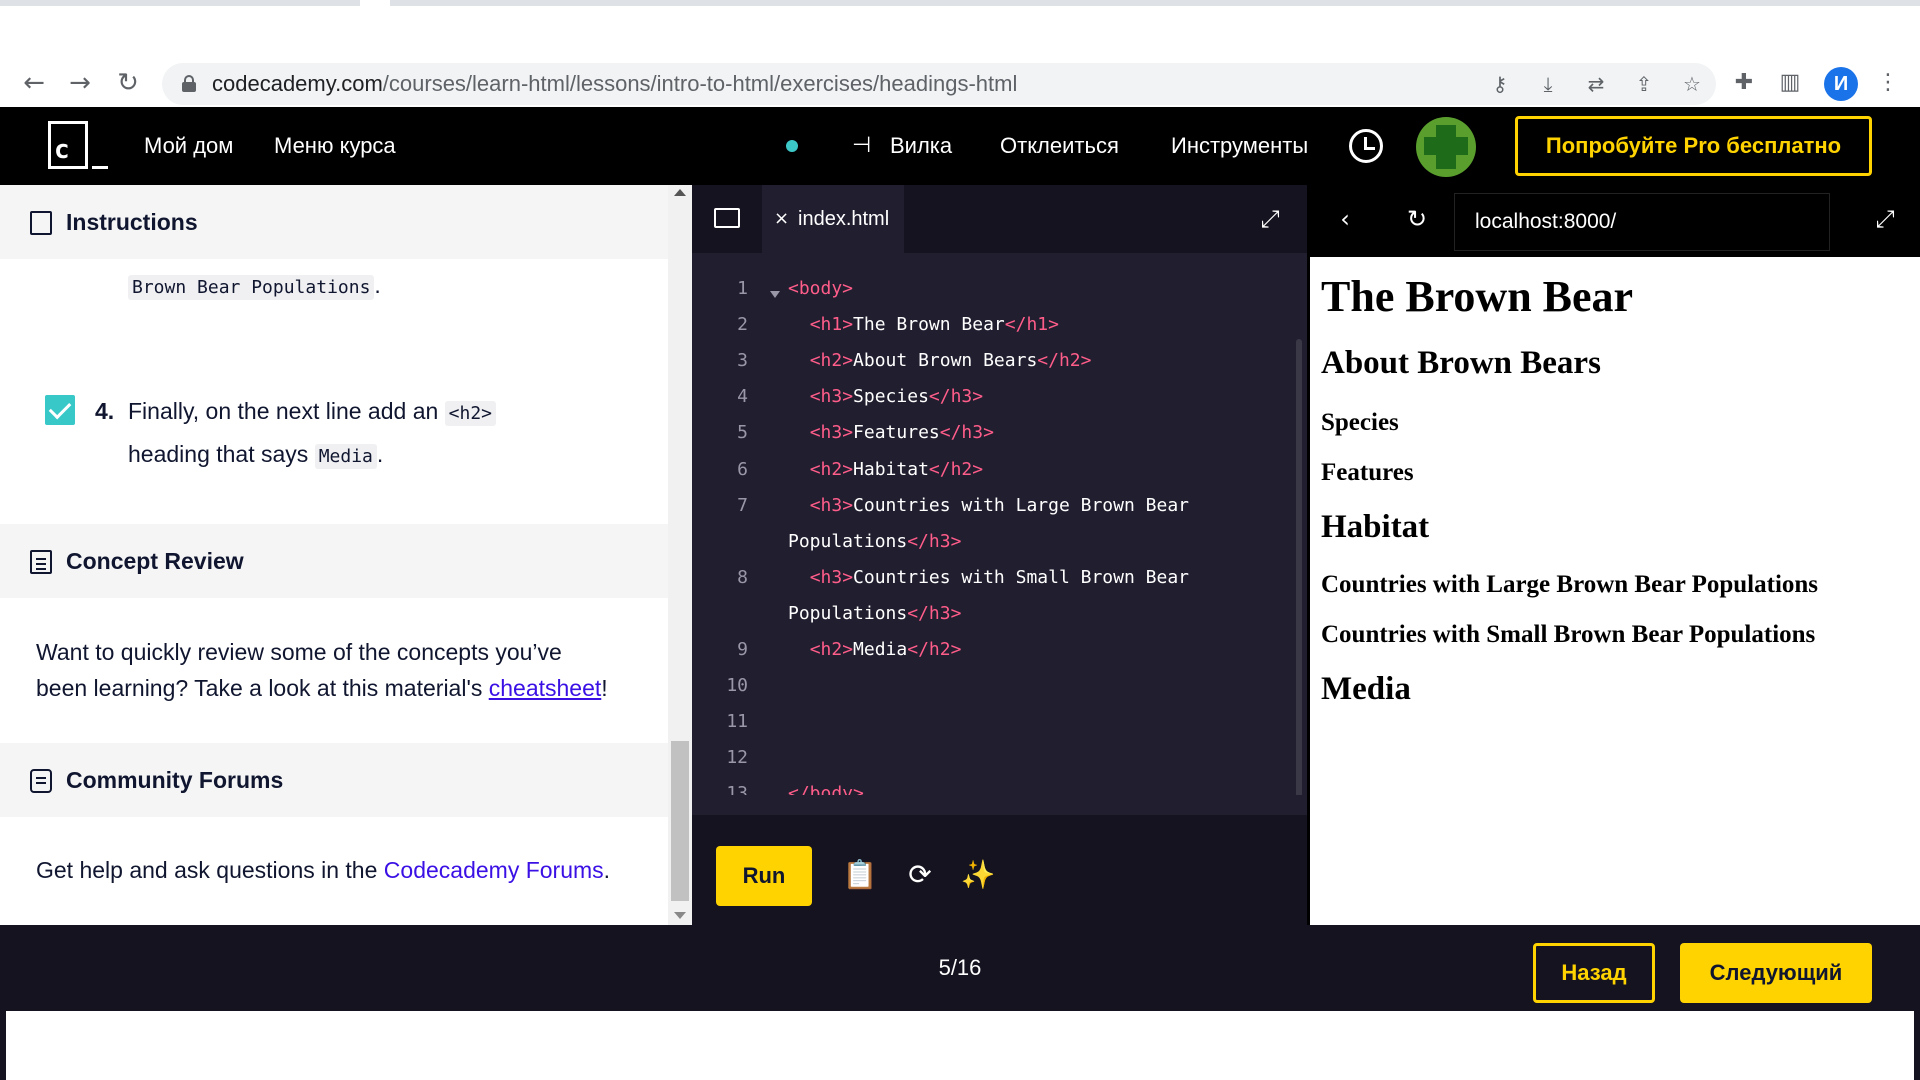 The image size is (1920, 1080). Describe the element at coordinates (860, 875) in the screenshot. I see `clipboard-icon: 📋` at that location.